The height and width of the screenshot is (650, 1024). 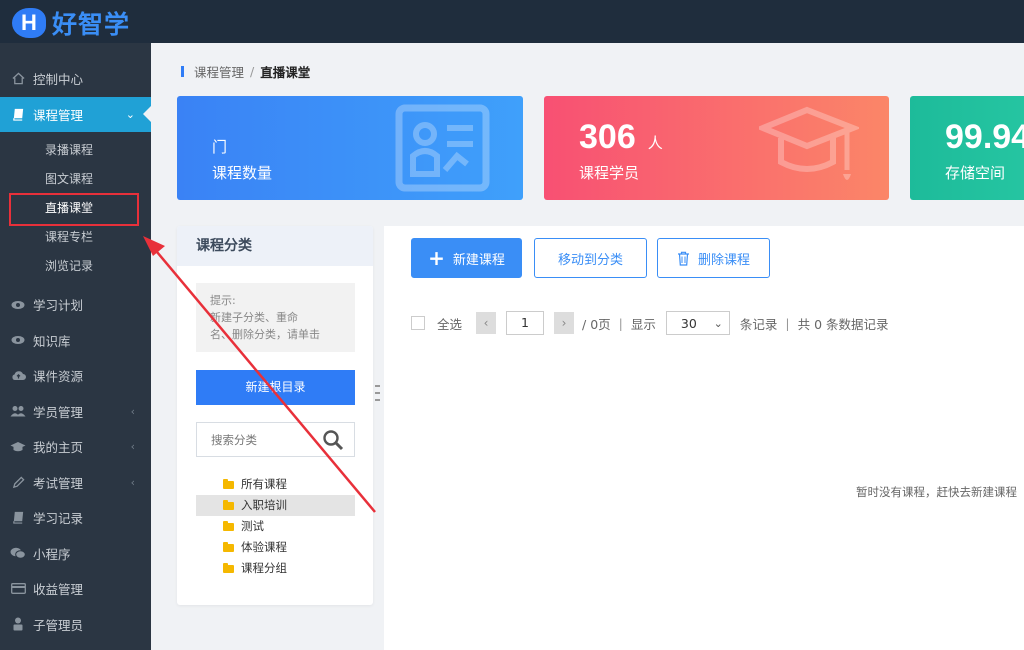 I want to click on stat-card-storage: 99.94 存储空间, so click(x=967, y=148).